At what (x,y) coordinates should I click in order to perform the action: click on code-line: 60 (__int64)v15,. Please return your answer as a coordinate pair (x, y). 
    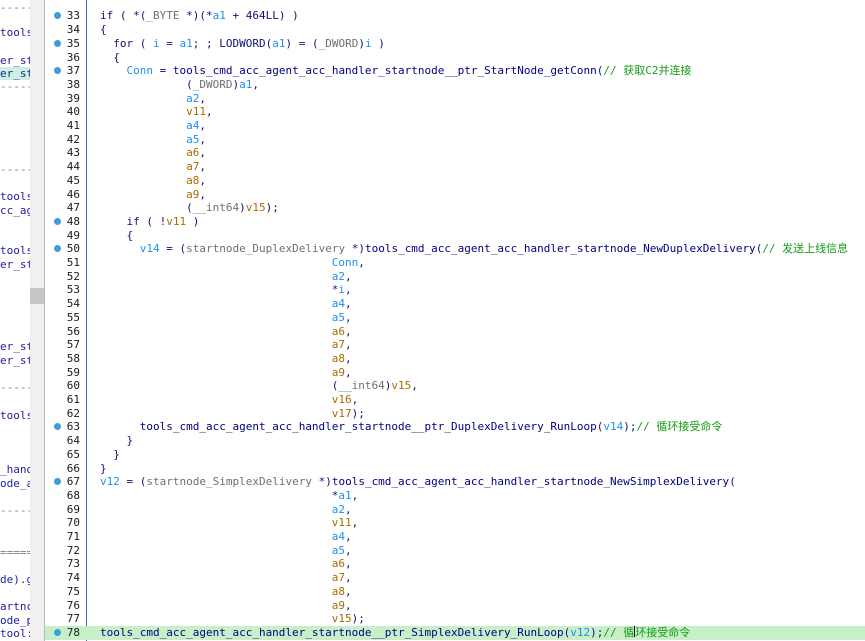
    Looking at the image, I should click on (455, 386).